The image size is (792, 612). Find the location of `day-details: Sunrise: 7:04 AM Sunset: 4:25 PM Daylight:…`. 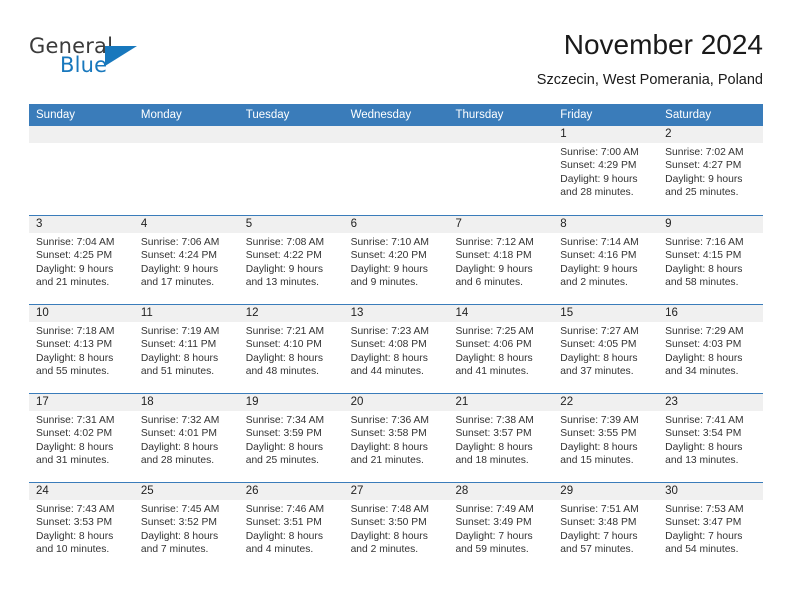

day-details: Sunrise: 7:04 AM Sunset: 4:25 PM Daylight:… is located at coordinates (81, 261).